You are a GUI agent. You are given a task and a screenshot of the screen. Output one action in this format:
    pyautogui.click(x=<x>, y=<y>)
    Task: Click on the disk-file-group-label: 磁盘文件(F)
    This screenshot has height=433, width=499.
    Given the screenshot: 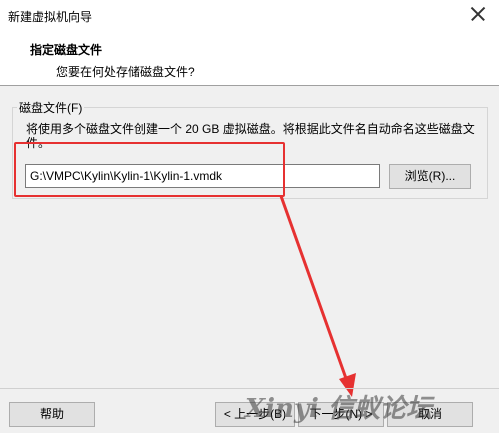 What is the action you would take?
    pyautogui.click(x=51, y=107)
    